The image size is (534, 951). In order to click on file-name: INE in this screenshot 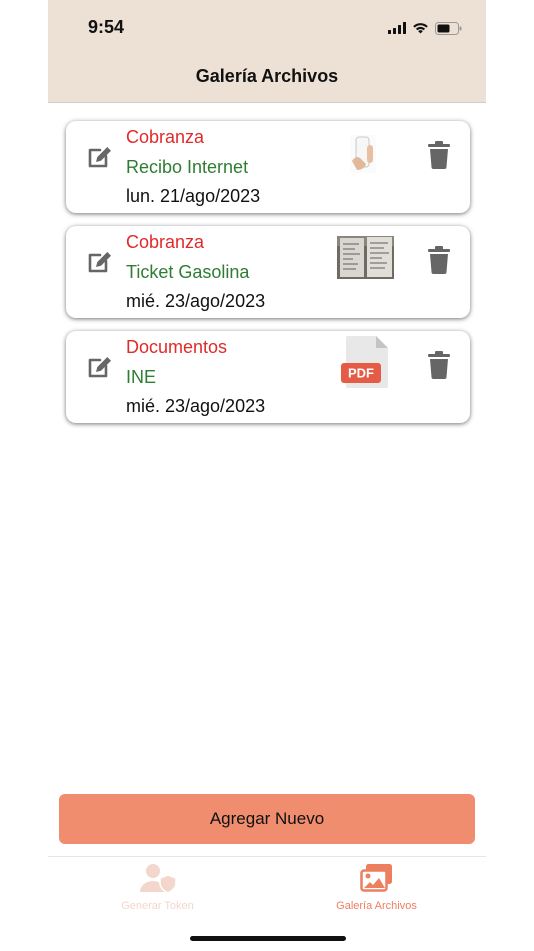, I will do `click(141, 377)`.